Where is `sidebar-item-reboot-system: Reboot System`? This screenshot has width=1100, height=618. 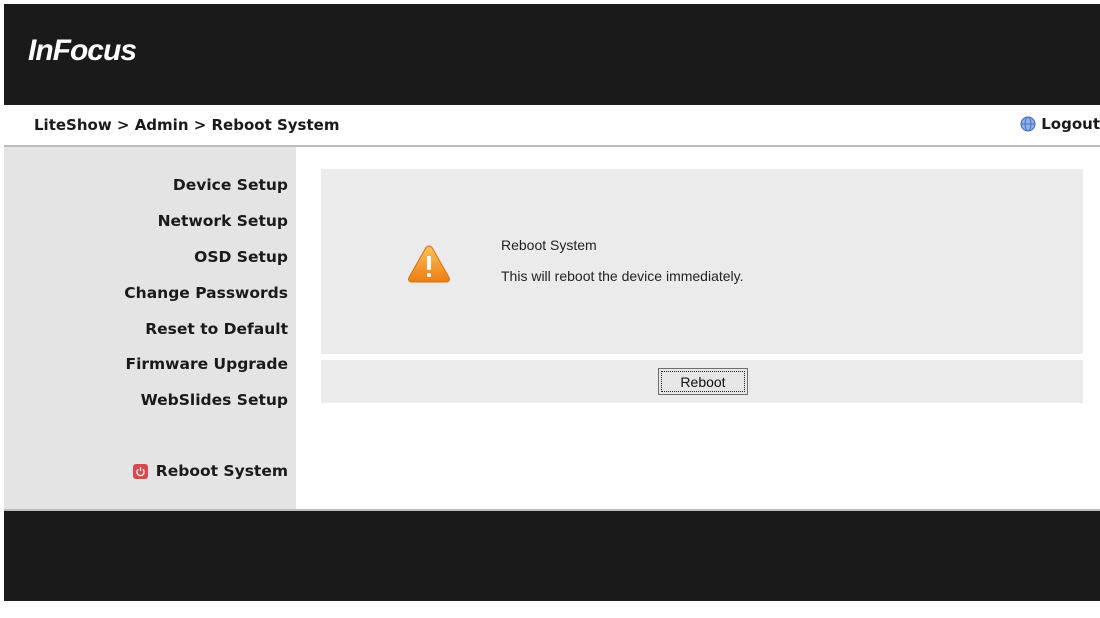 sidebar-item-reboot-system: Reboot System is located at coordinates (210, 471).